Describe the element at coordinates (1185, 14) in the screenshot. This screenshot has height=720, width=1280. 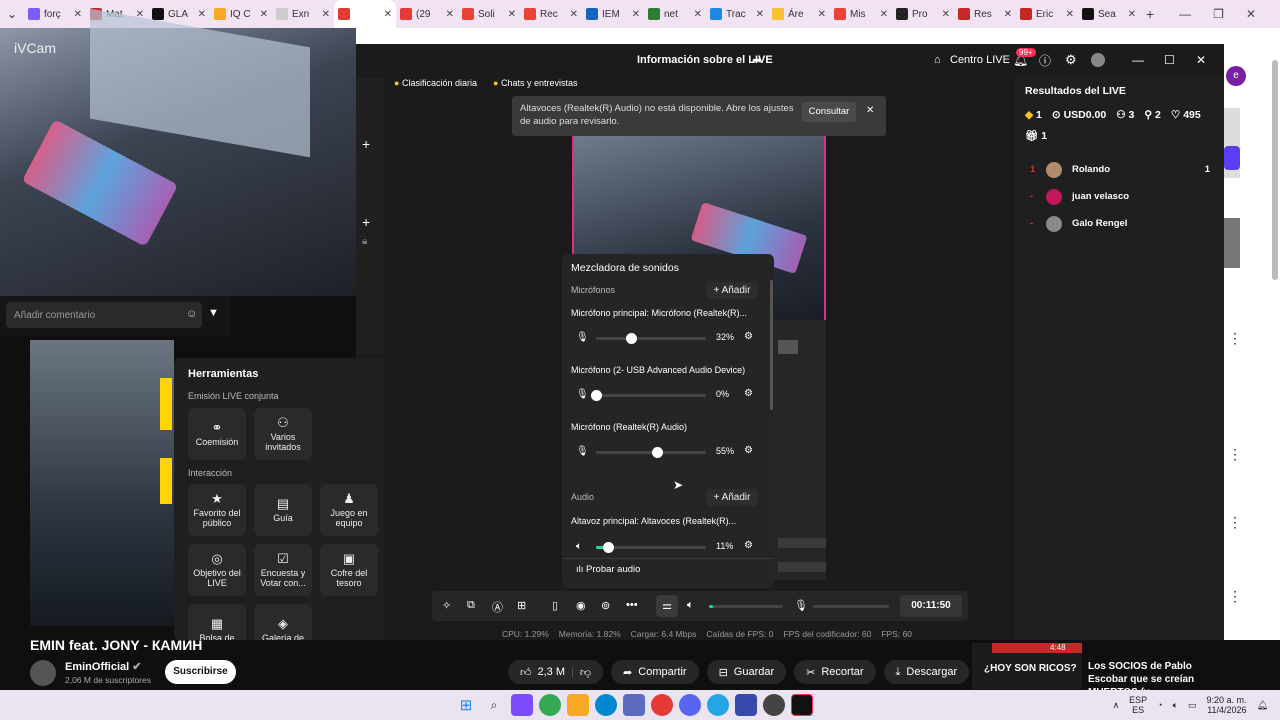
I see `minimize-icon: —` at that location.